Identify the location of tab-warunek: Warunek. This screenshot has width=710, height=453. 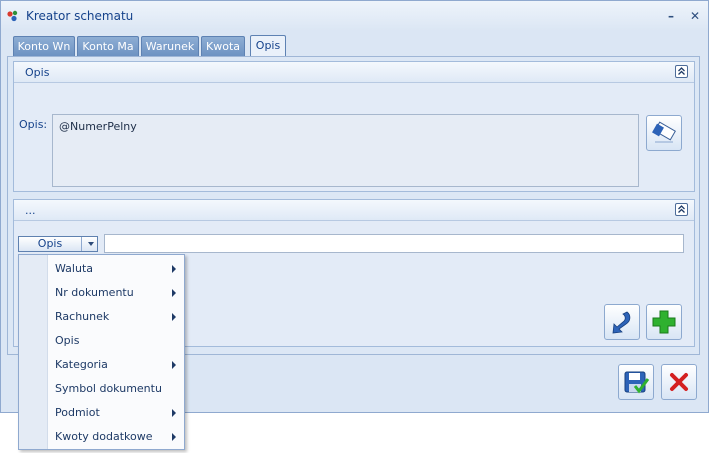
(170, 46).